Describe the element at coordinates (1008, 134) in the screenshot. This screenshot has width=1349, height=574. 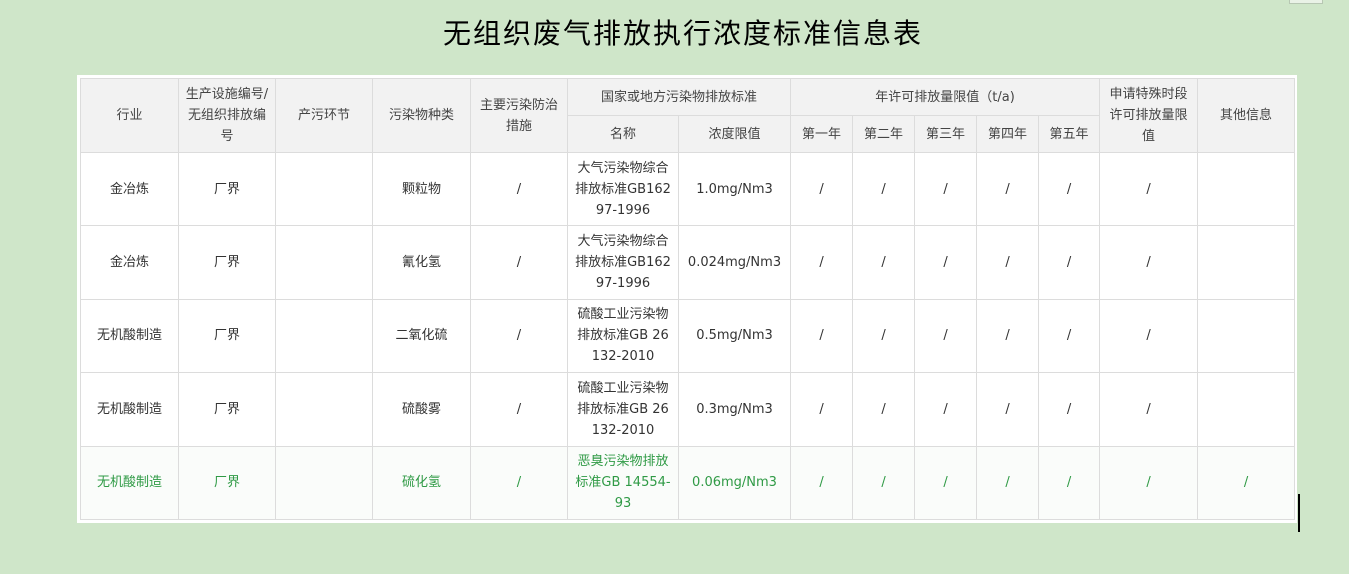
I see `header-year-4: 第四年` at that location.